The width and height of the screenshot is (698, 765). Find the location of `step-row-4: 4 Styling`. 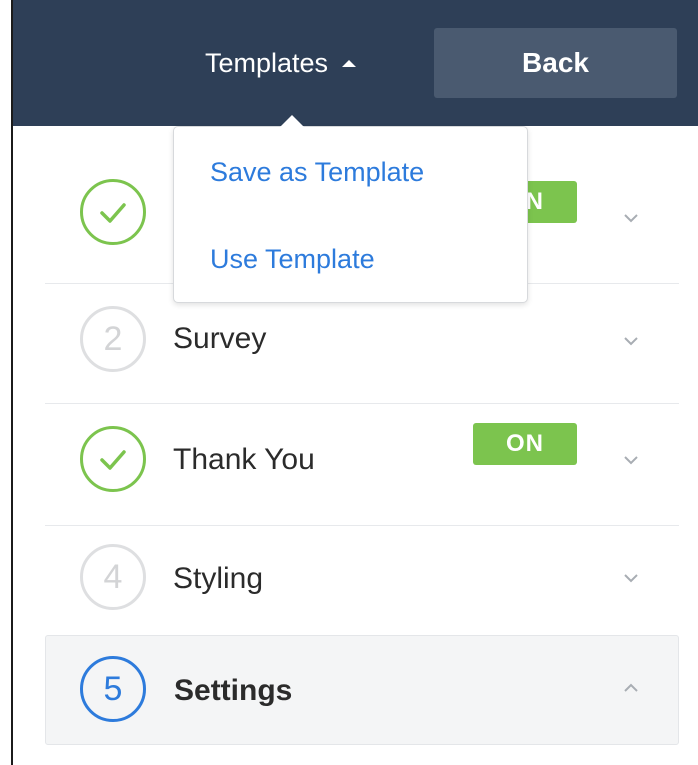

step-row-4: 4 Styling is located at coordinates (362, 580).